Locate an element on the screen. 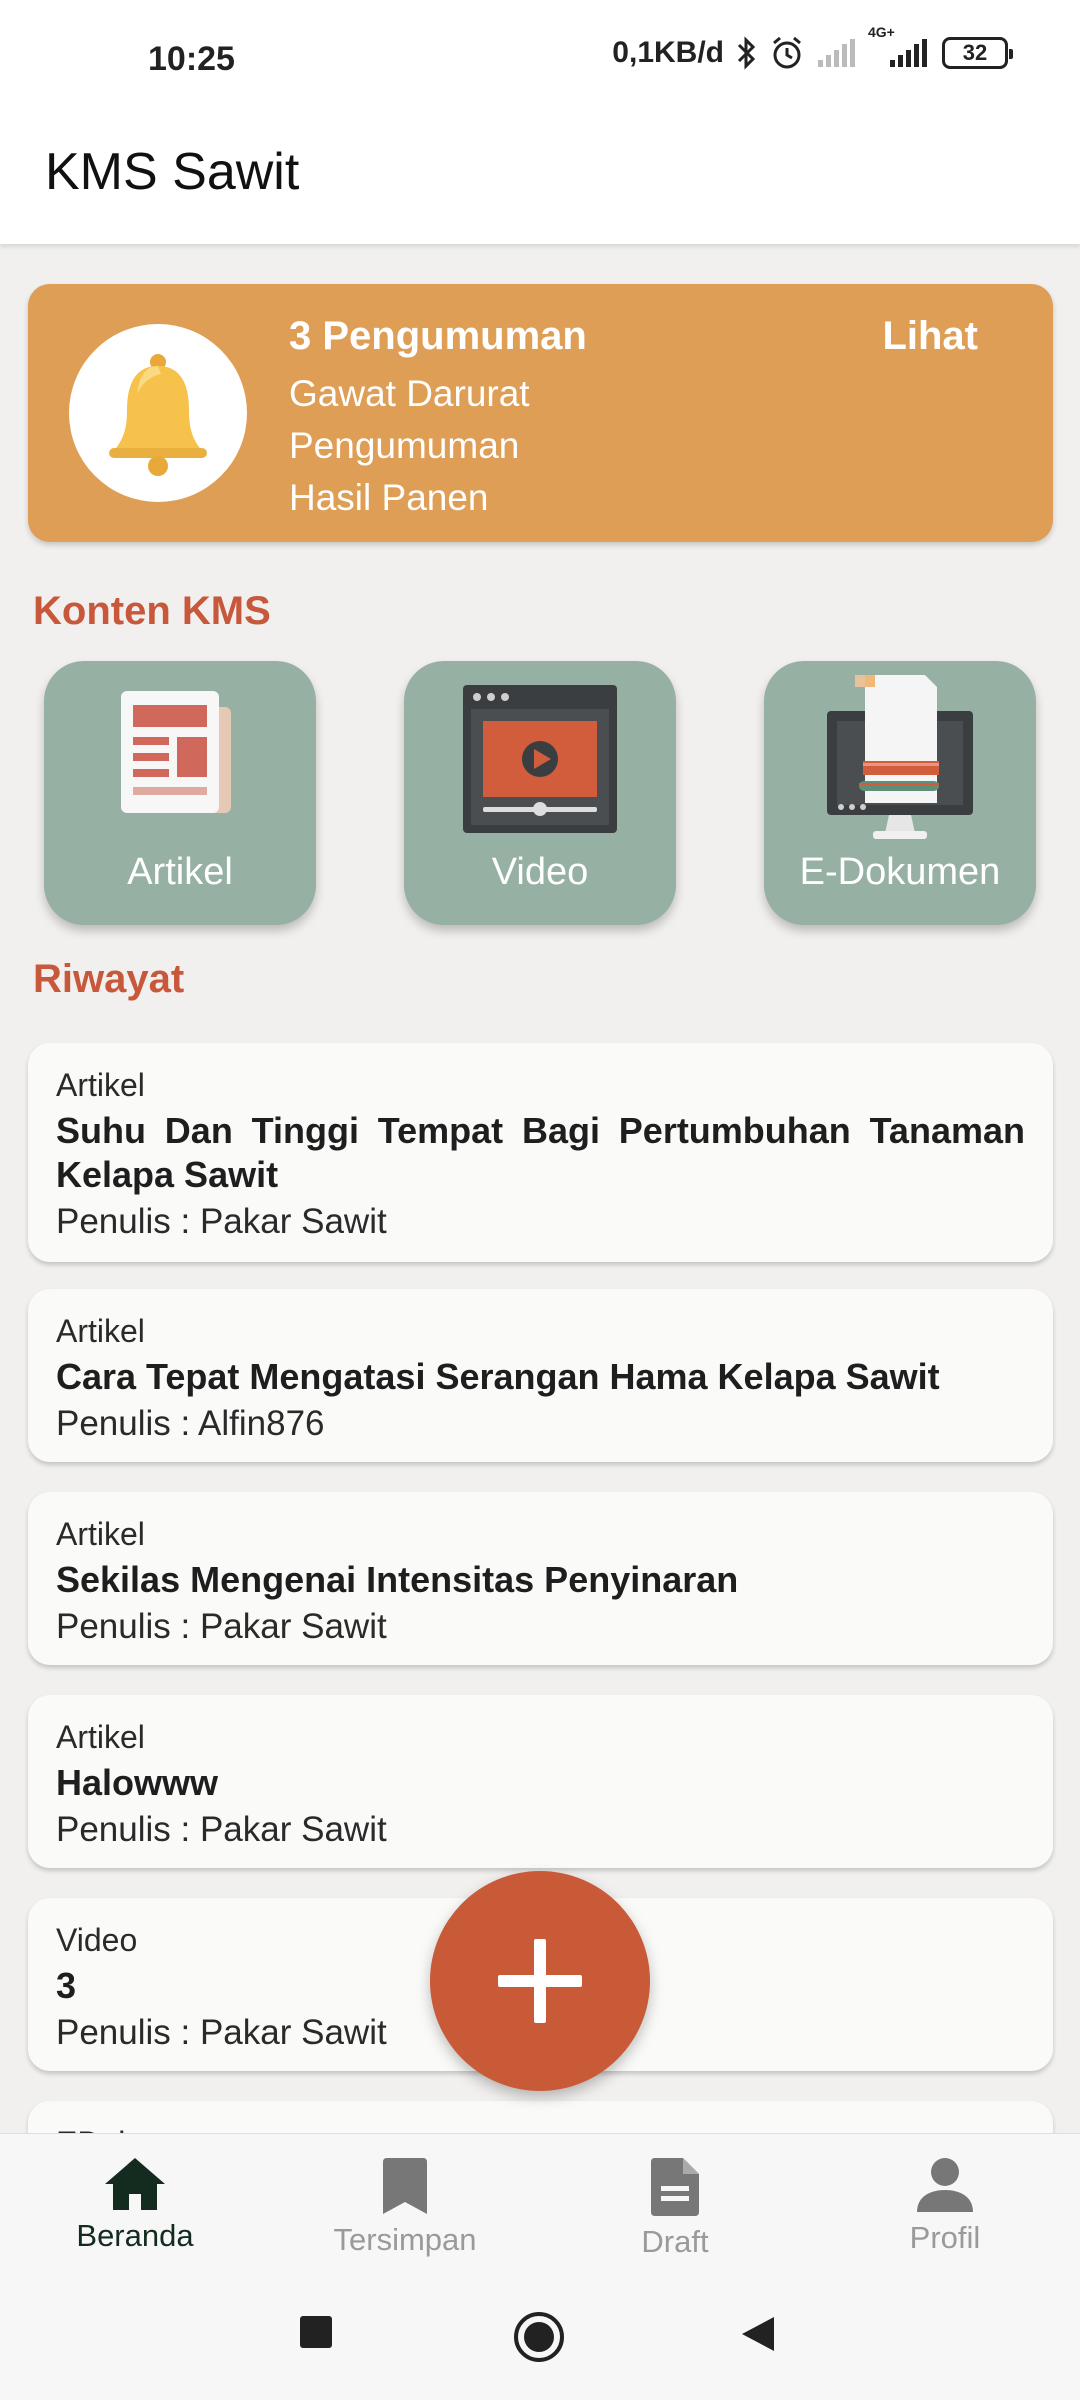 The width and height of the screenshot is (1080, 2400). status-icons: 0,1KB/d 4G+ 32 is located at coordinates (812, 47).